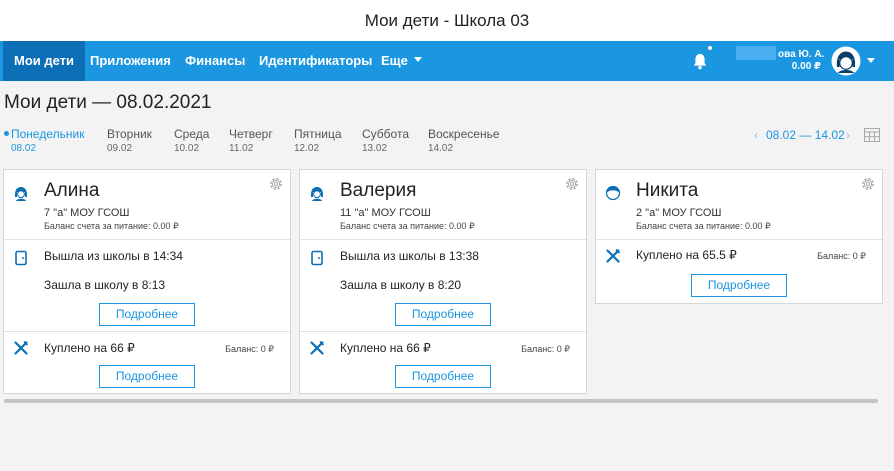  I want to click on day-name: Вторник, so click(129, 134).